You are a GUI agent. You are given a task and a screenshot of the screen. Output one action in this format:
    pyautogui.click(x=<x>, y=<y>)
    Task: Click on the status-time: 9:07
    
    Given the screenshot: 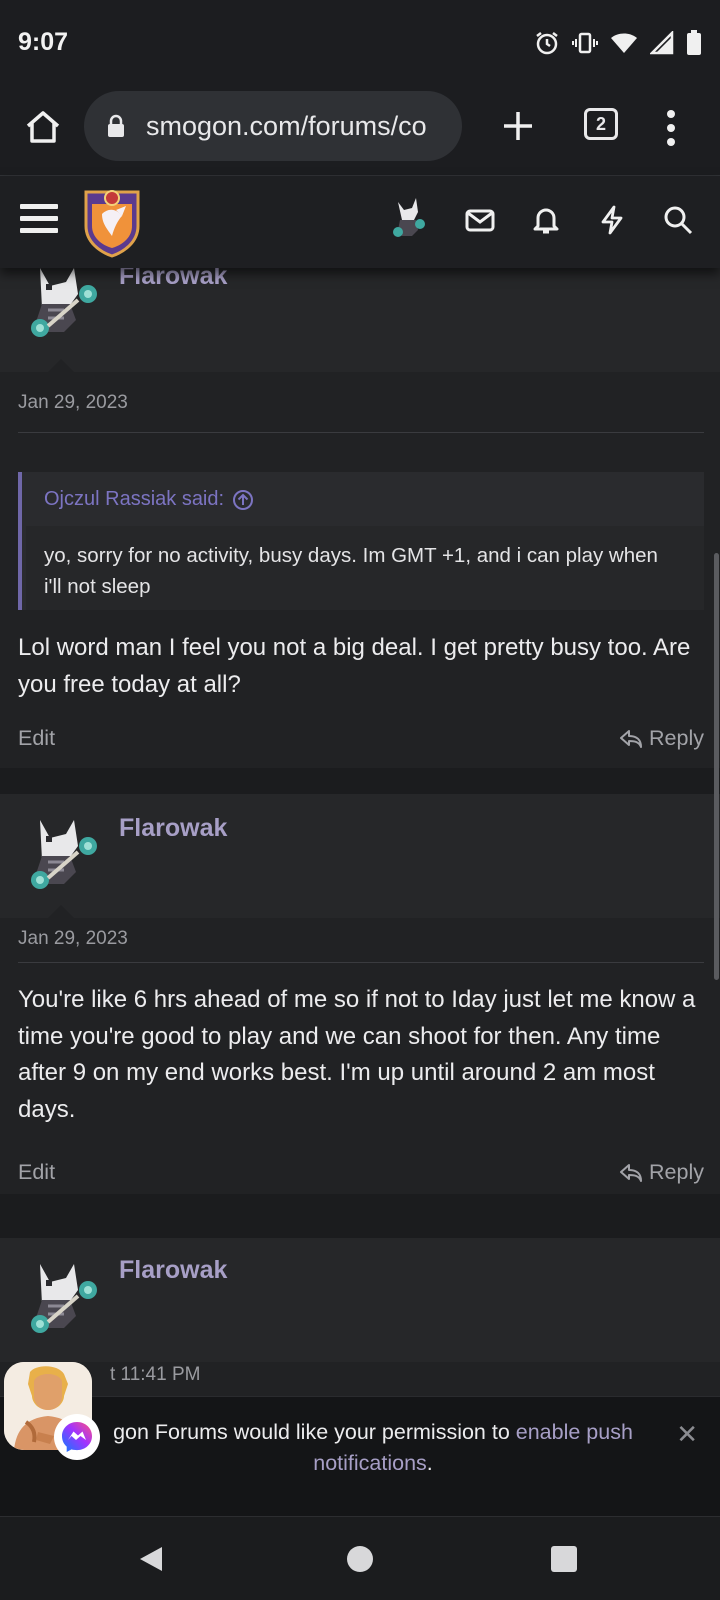 What is the action you would take?
    pyautogui.click(x=43, y=42)
    